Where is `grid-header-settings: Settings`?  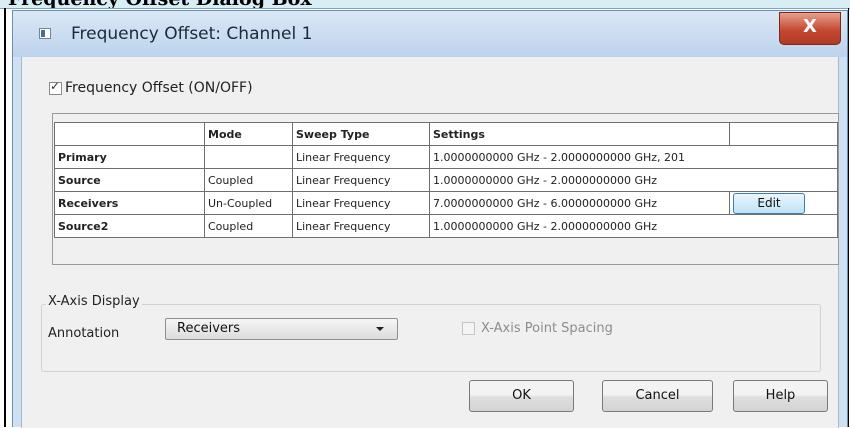 grid-header-settings: Settings is located at coordinates (579, 134).